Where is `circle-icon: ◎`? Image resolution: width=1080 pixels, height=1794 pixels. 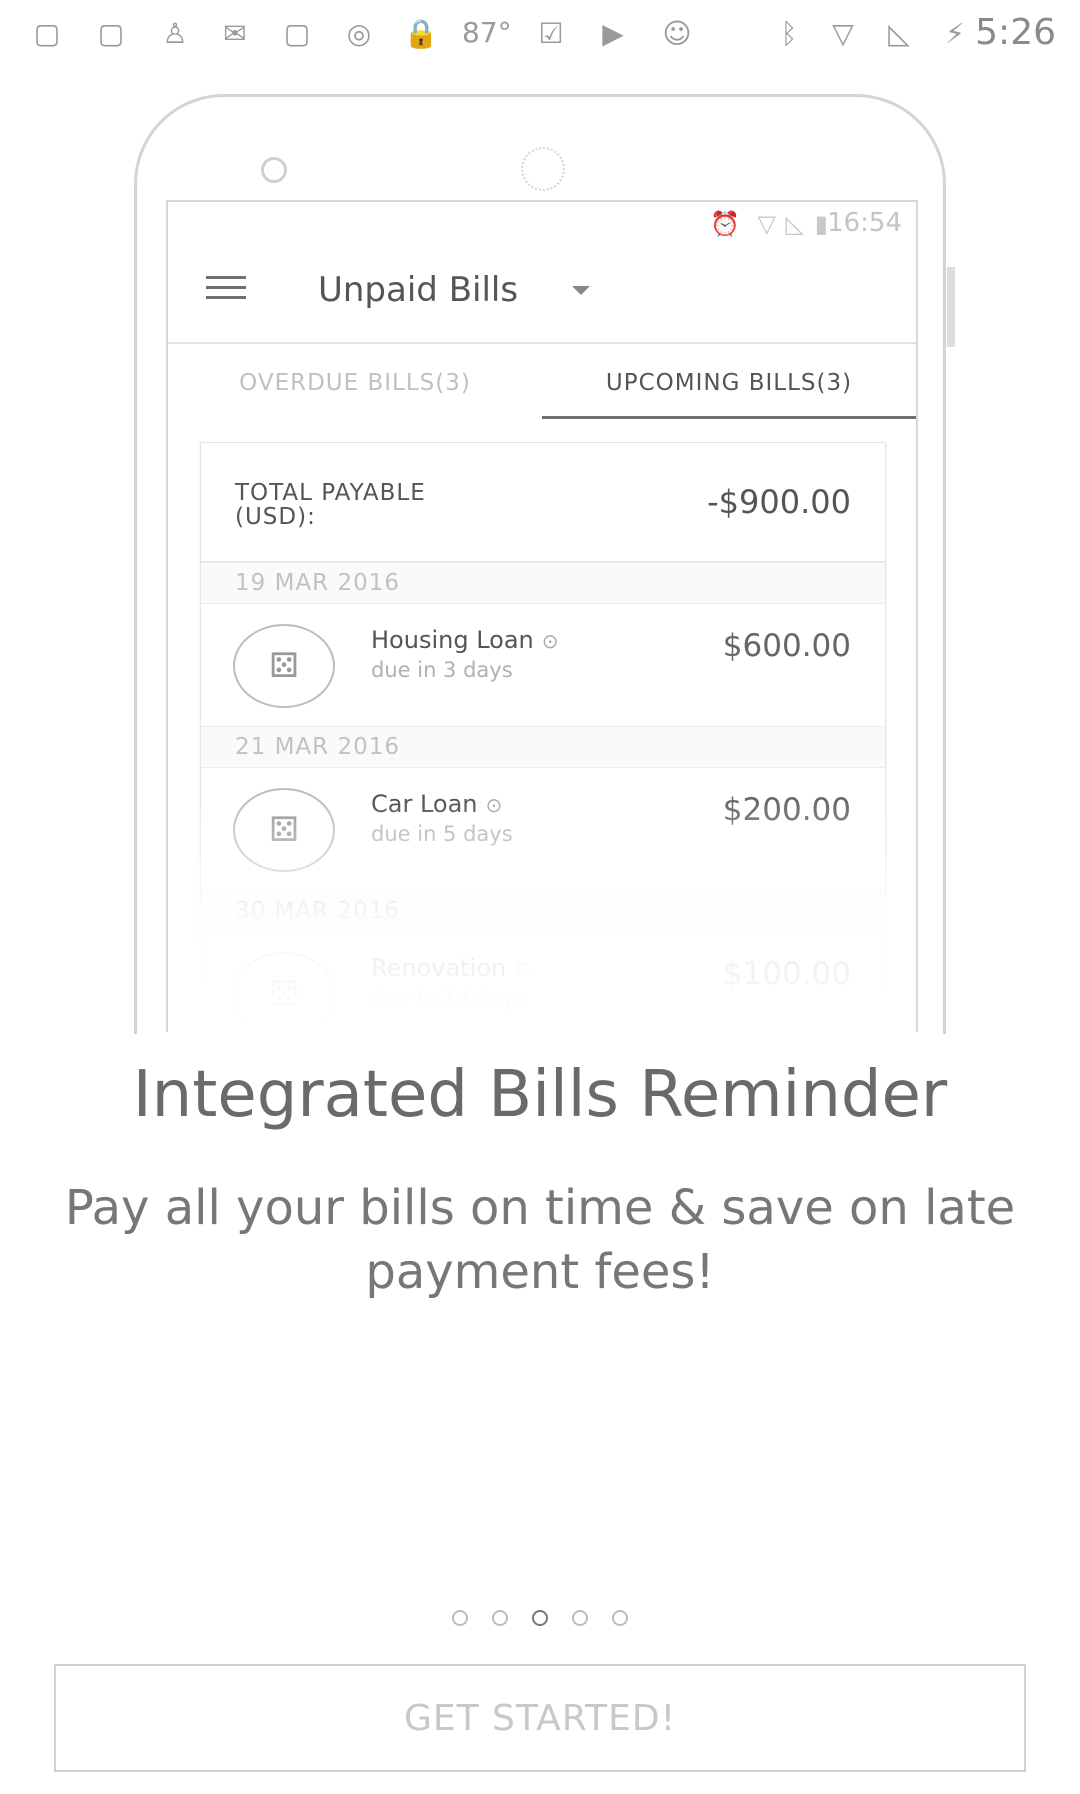
circle-icon: ◎ is located at coordinates (359, 33).